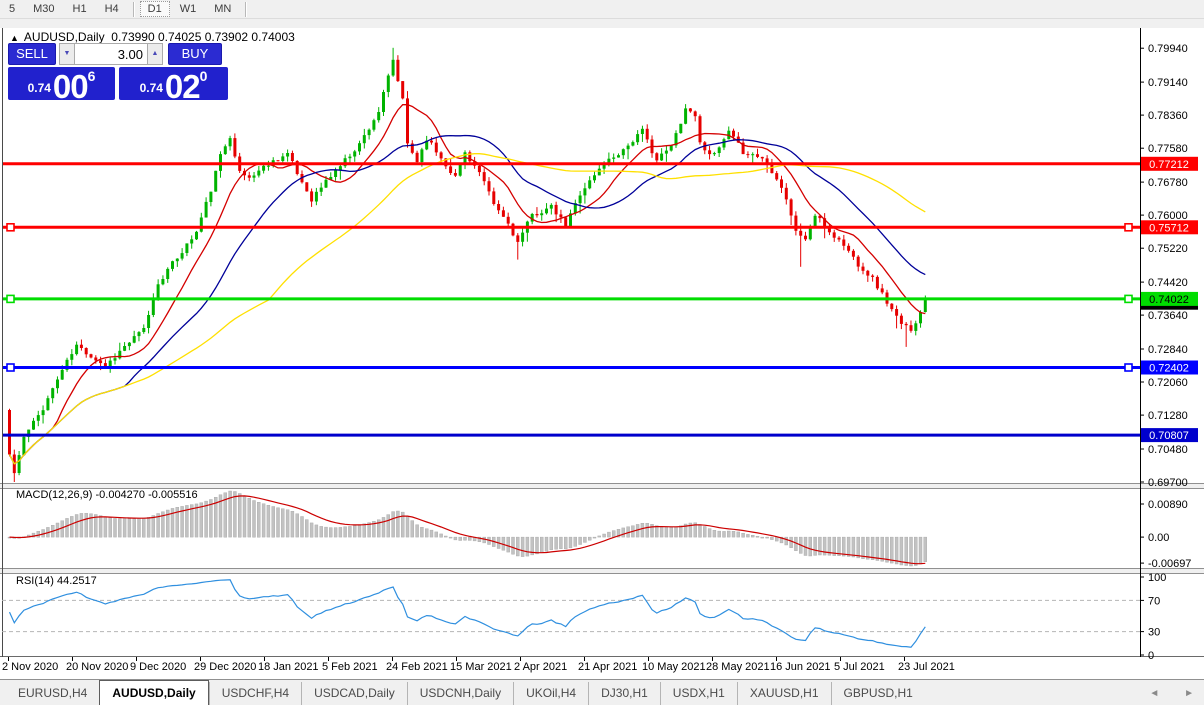 Image resolution: width=1204 pixels, height=705 pixels. Describe the element at coordinates (43, 9) in the screenshot. I see `timeframe-button-M30: M30` at that location.